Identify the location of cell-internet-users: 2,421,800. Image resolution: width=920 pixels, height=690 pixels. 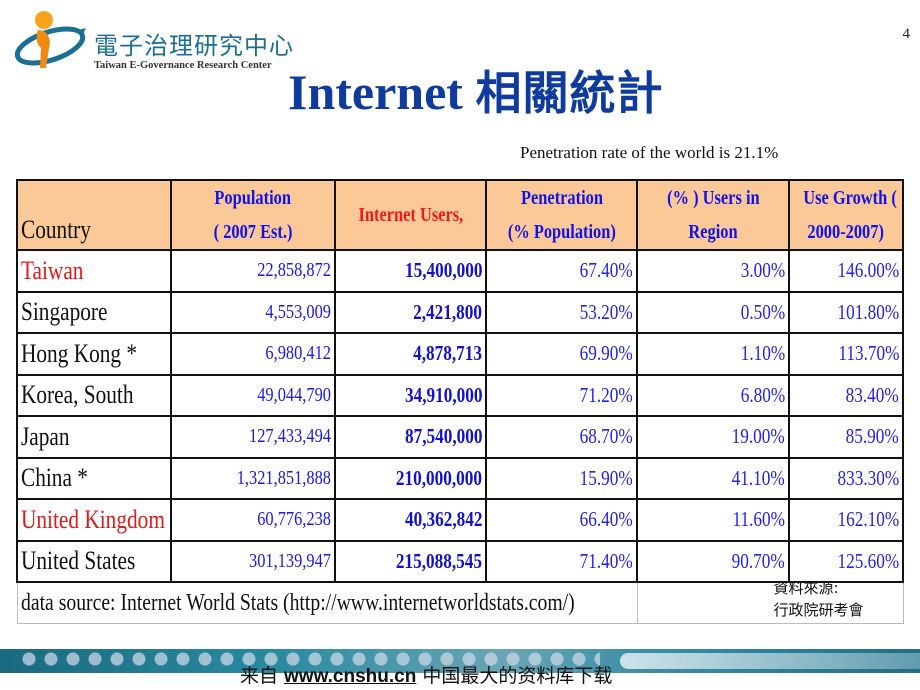
(410, 312).